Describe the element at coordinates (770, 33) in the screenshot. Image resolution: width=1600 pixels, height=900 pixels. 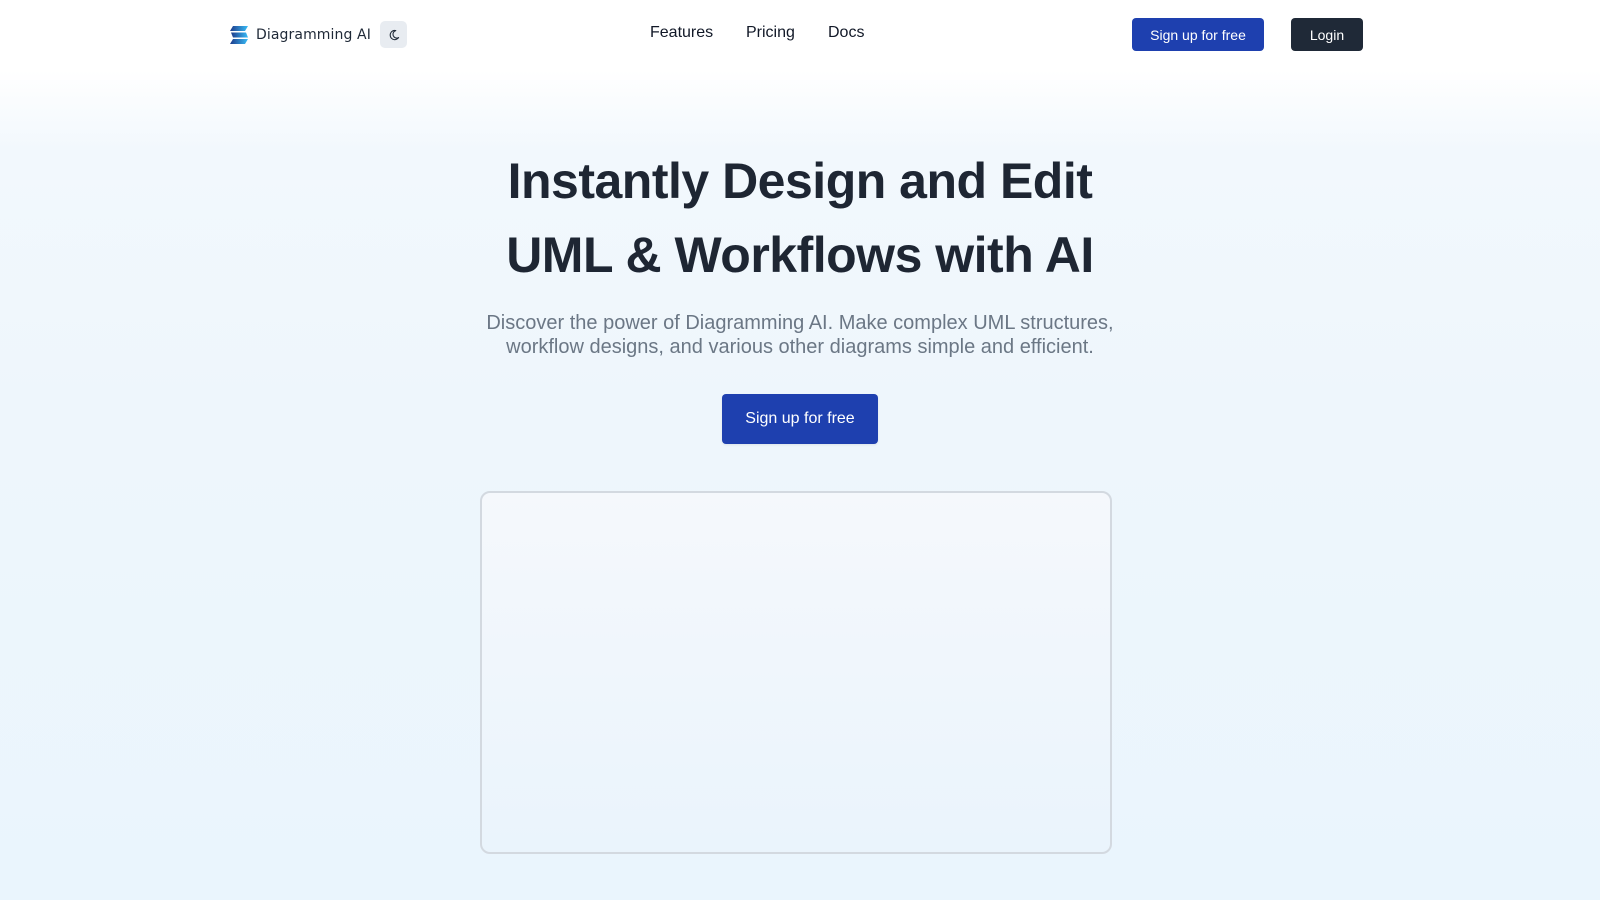
I see `nav-link-pricing: Pricing` at that location.